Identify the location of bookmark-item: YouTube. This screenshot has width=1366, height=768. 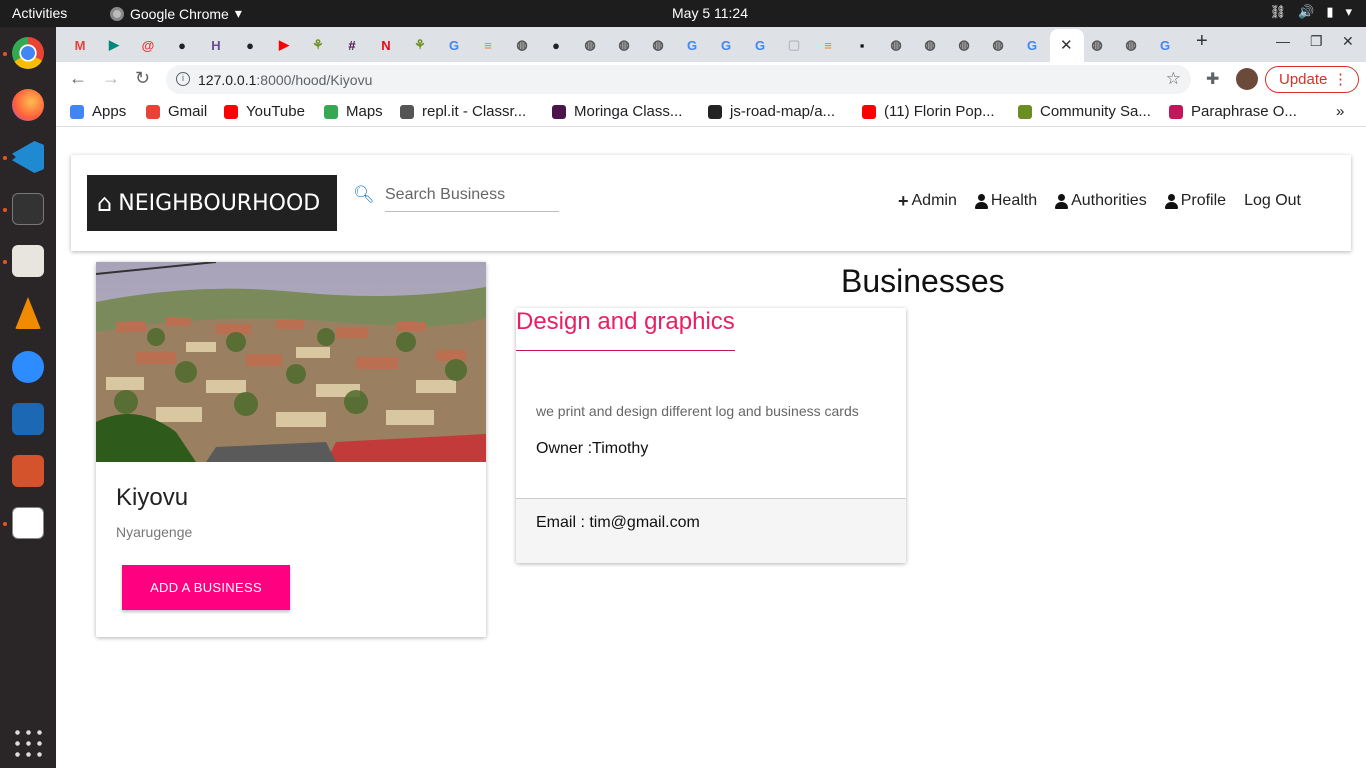
(264, 111).